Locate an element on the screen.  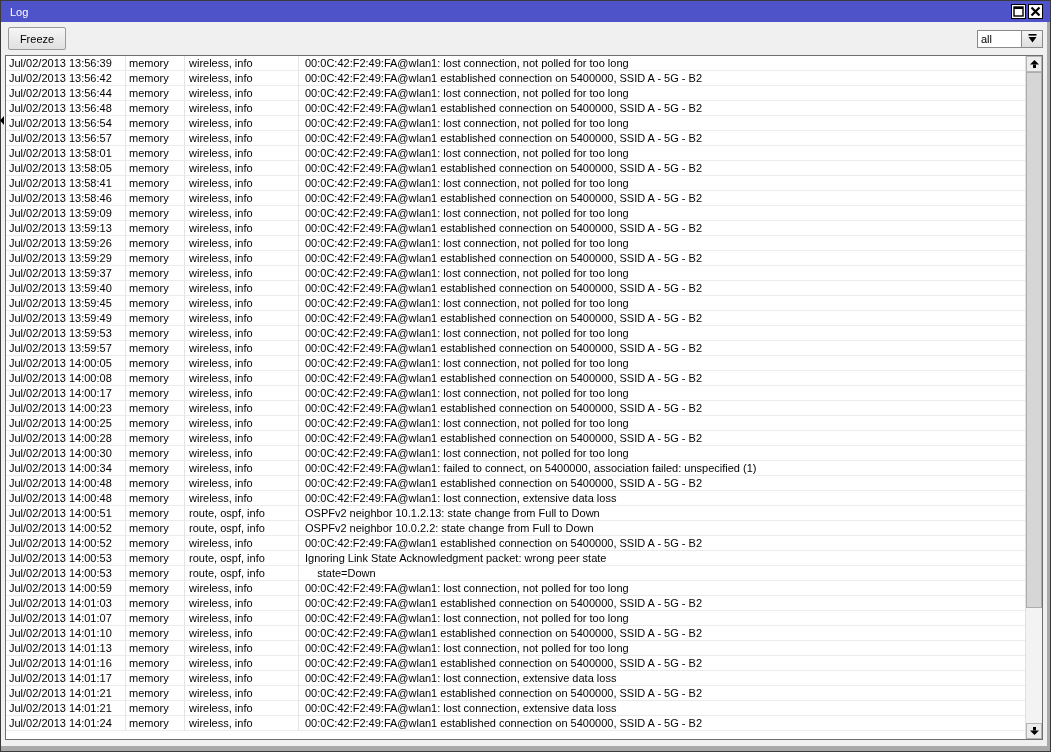
table-cell: Jul/02/2013 14:00:34 is located at coordinates (66, 468).